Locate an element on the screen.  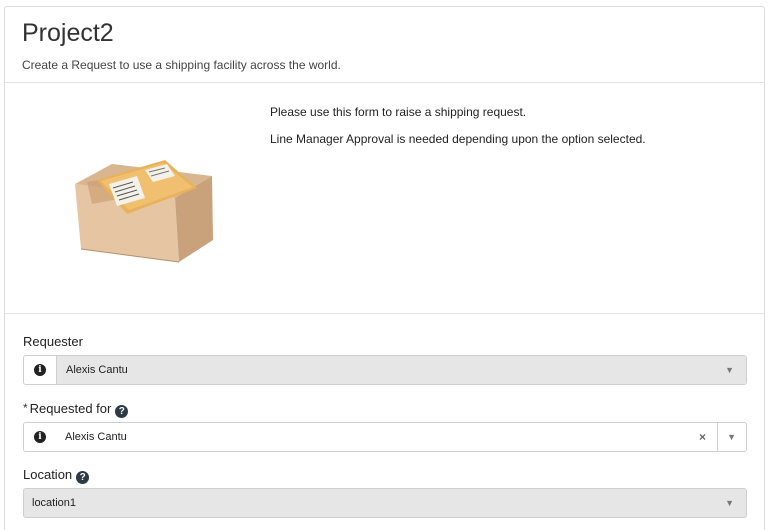
clear-icon: × is located at coordinates (702, 437).